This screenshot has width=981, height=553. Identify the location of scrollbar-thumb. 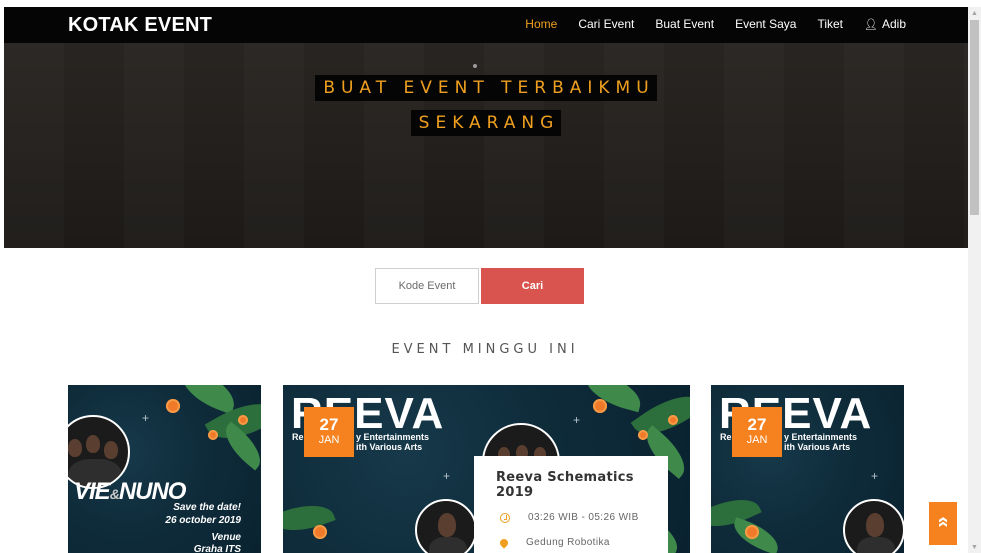
(974, 117).